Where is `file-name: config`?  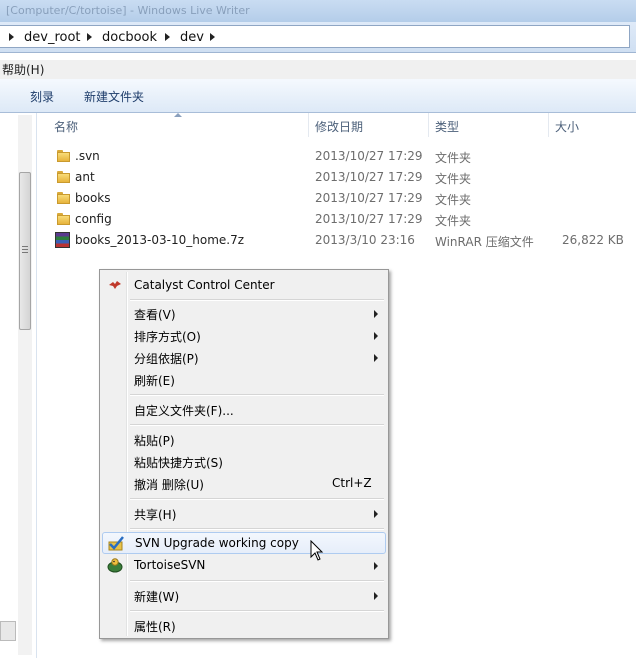
file-name: config is located at coordinates (93, 219).